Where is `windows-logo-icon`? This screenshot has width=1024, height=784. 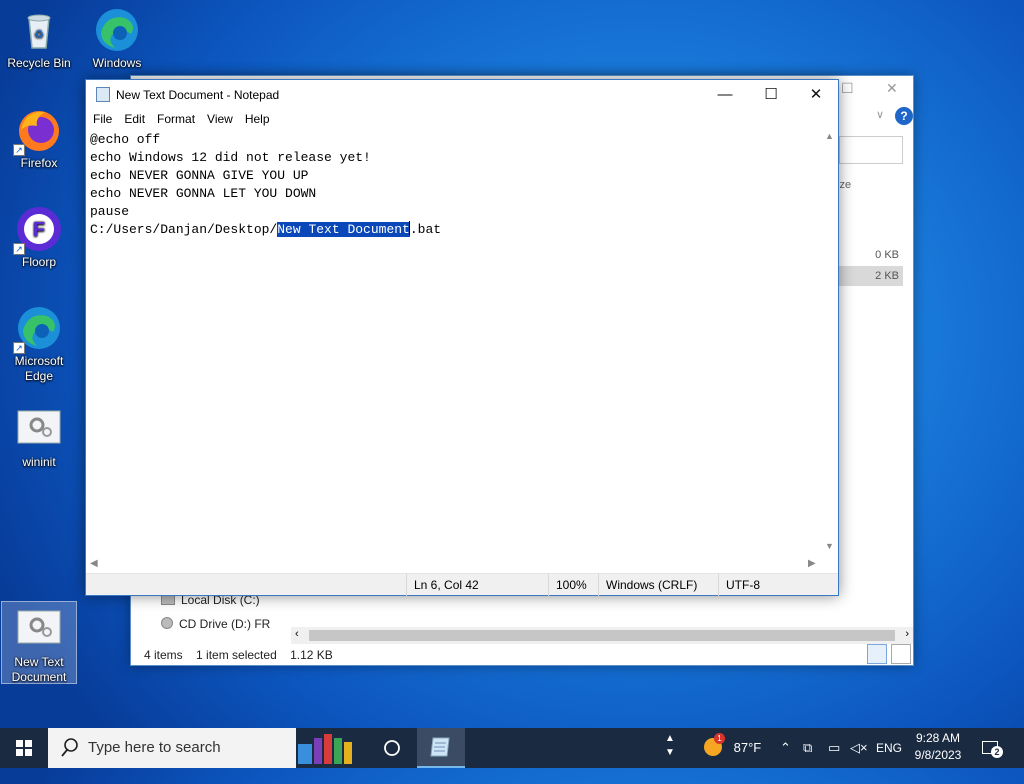 windows-logo-icon is located at coordinates (24, 748).